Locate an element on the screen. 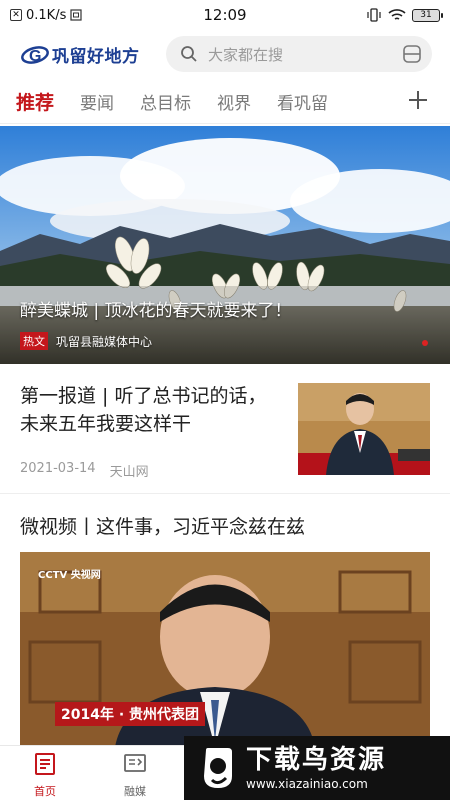  cctv-logo: CCTV 央视网 is located at coordinates (69, 575).